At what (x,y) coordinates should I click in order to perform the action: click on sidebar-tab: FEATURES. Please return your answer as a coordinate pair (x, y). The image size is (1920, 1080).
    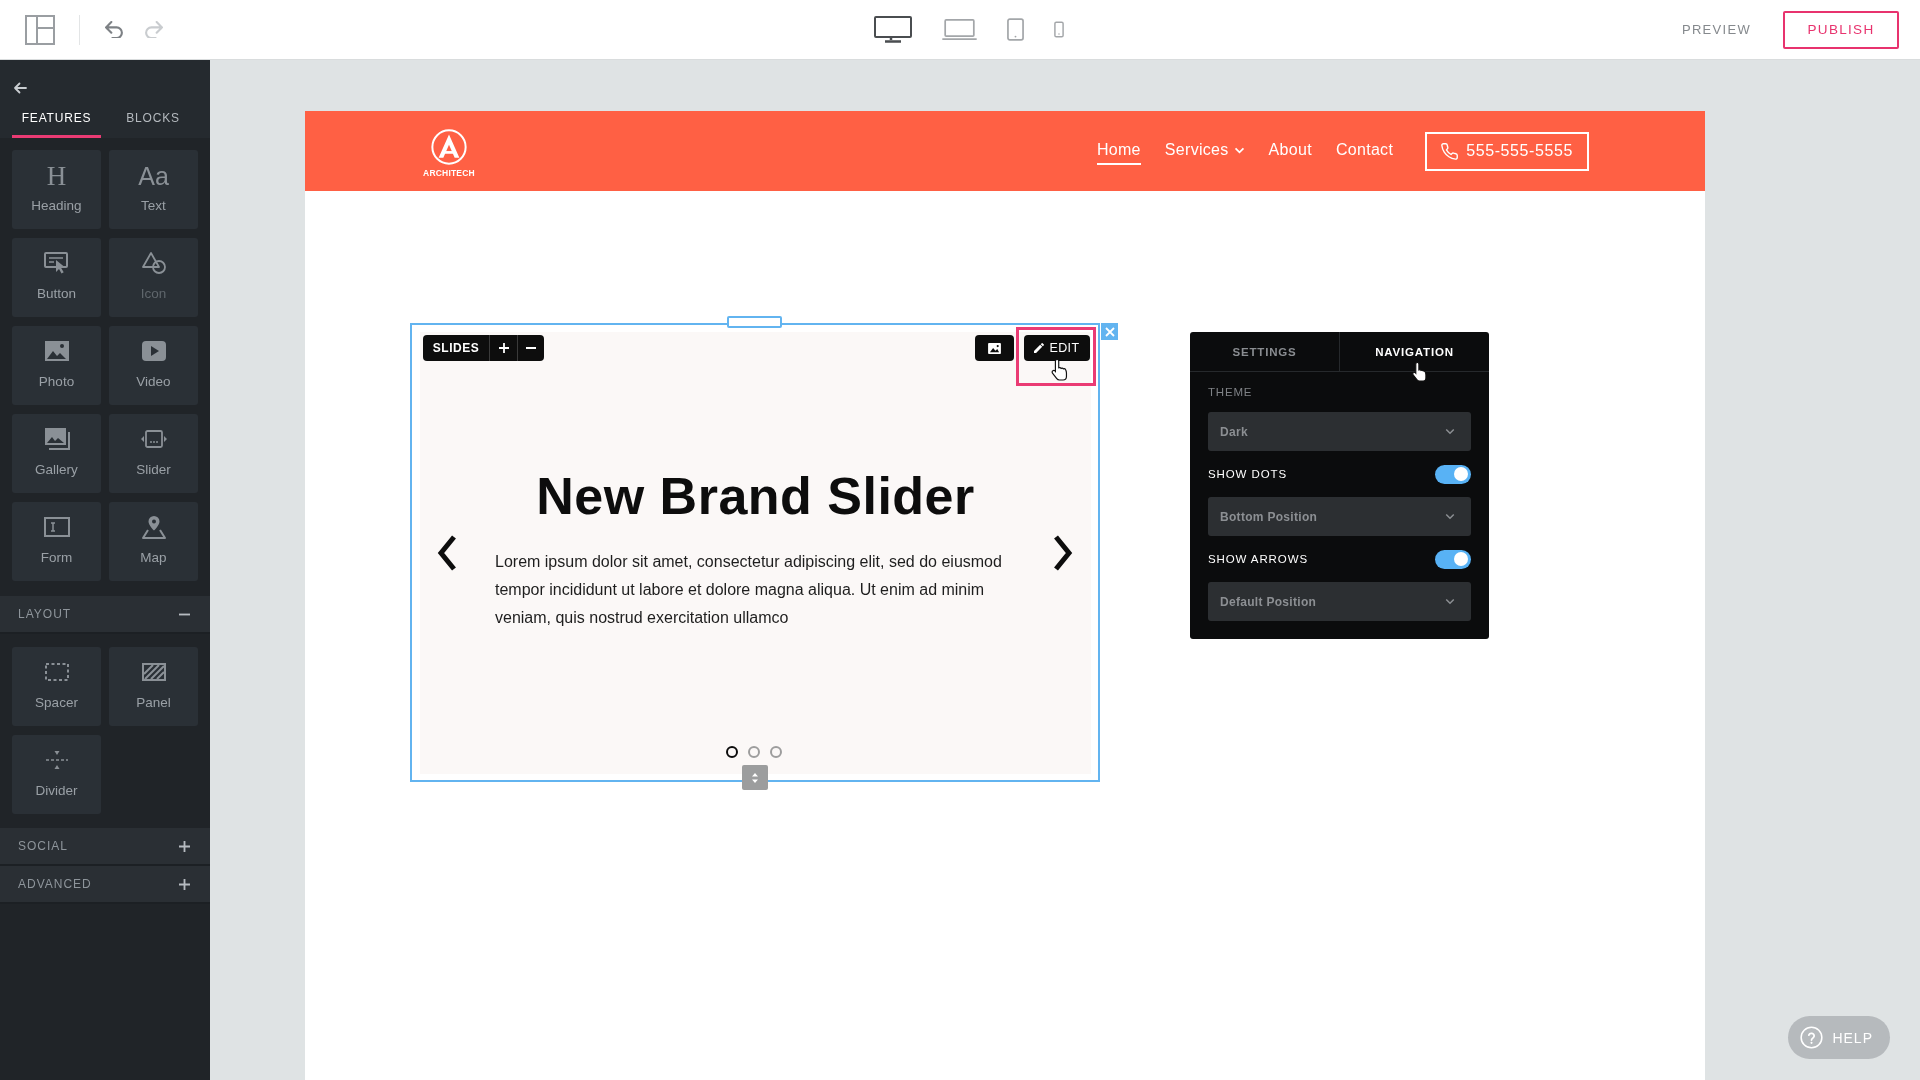
    Looking at the image, I should click on (56, 118).